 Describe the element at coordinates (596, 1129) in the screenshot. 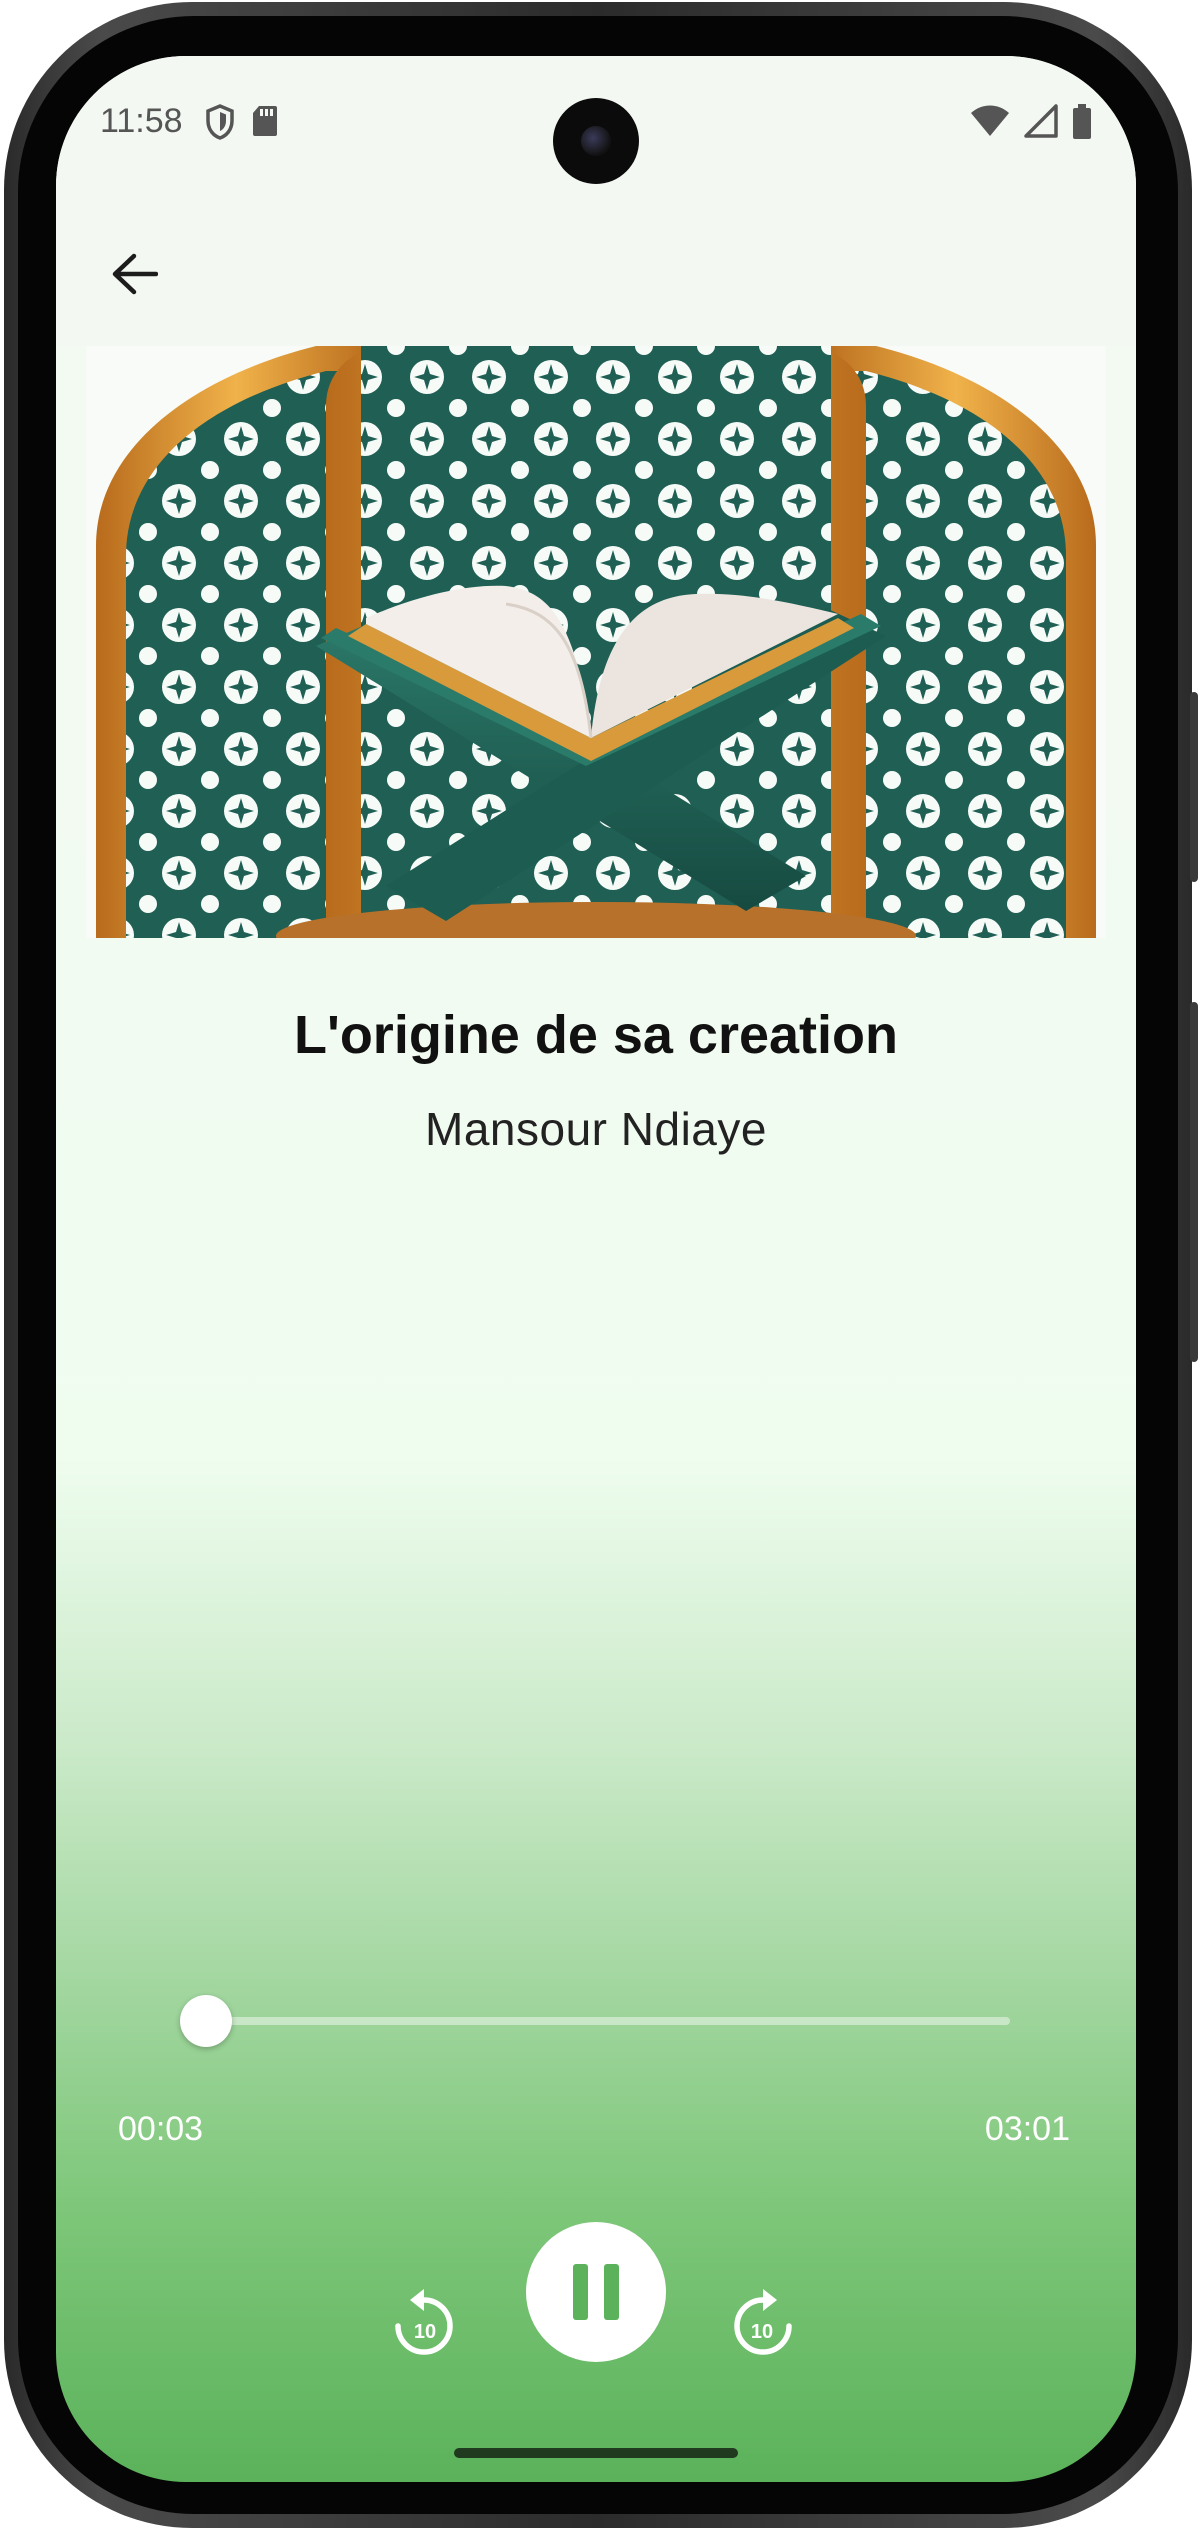

I see `track-artist: Mansour Ndiaye` at that location.